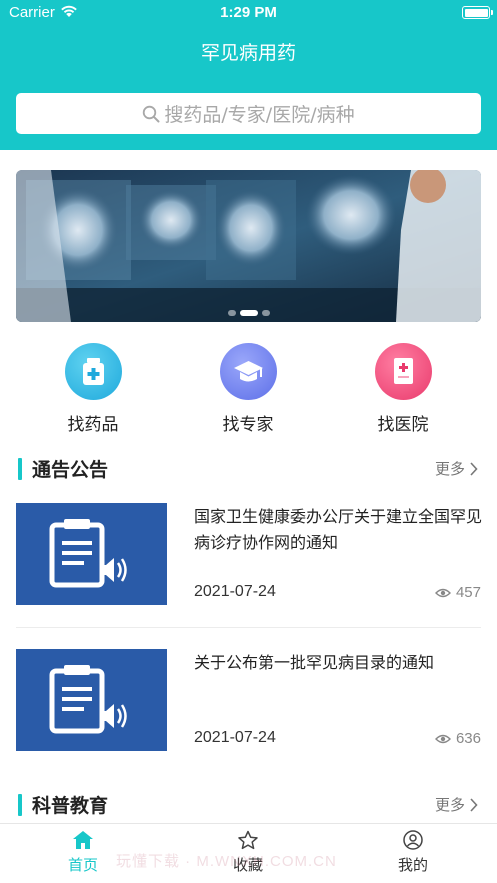 This screenshot has height=883, width=497. I want to click on quick-link-medicine: 找药品, so click(93, 390).